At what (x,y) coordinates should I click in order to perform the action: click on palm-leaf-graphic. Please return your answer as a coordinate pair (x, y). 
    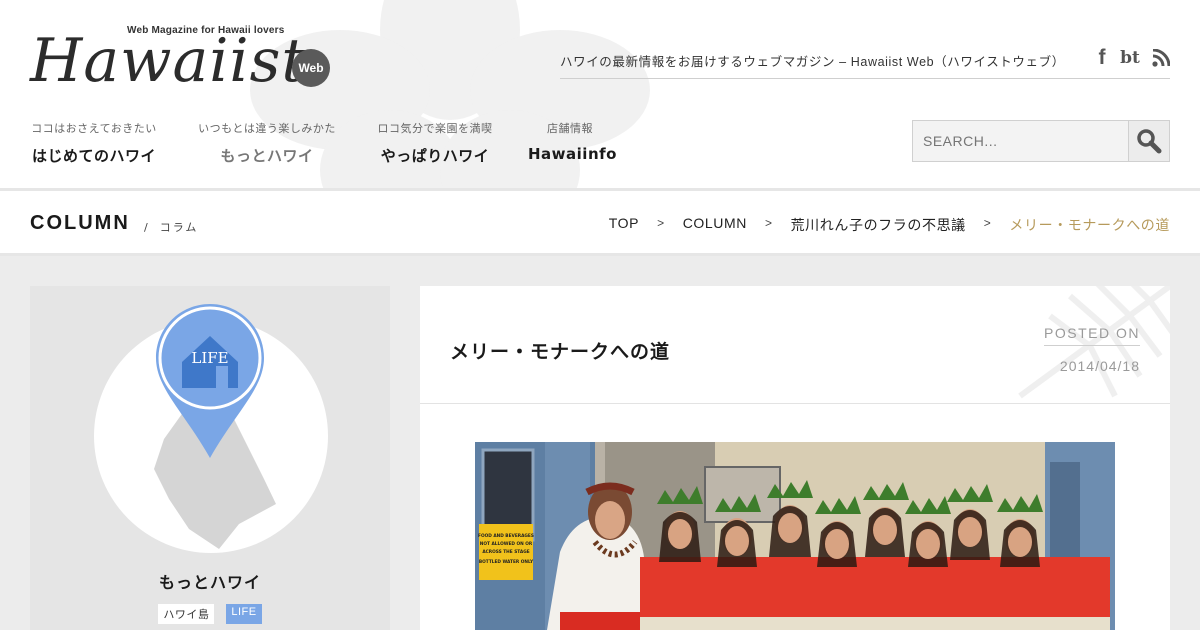
    Looking at the image, I should click on (1094, 342).